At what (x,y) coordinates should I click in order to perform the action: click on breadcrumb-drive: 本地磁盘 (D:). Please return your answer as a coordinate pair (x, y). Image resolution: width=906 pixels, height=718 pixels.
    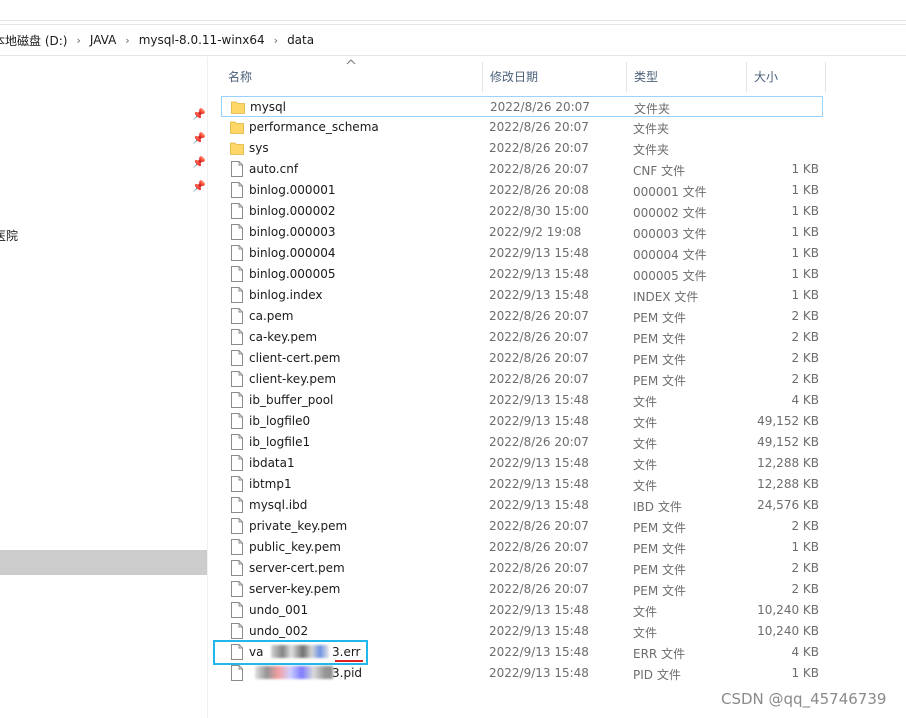
    Looking at the image, I should click on (36, 40).